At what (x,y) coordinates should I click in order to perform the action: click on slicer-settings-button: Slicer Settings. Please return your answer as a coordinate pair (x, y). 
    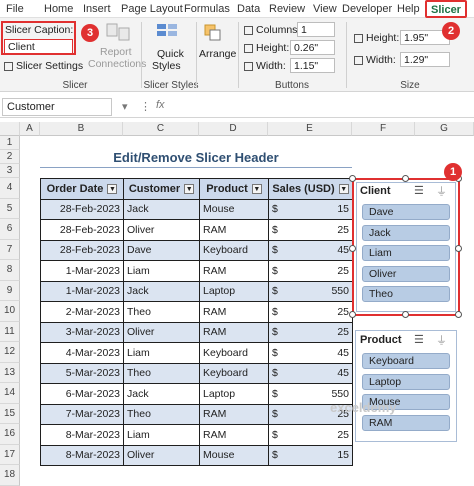
    Looking at the image, I should click on (43, 66).